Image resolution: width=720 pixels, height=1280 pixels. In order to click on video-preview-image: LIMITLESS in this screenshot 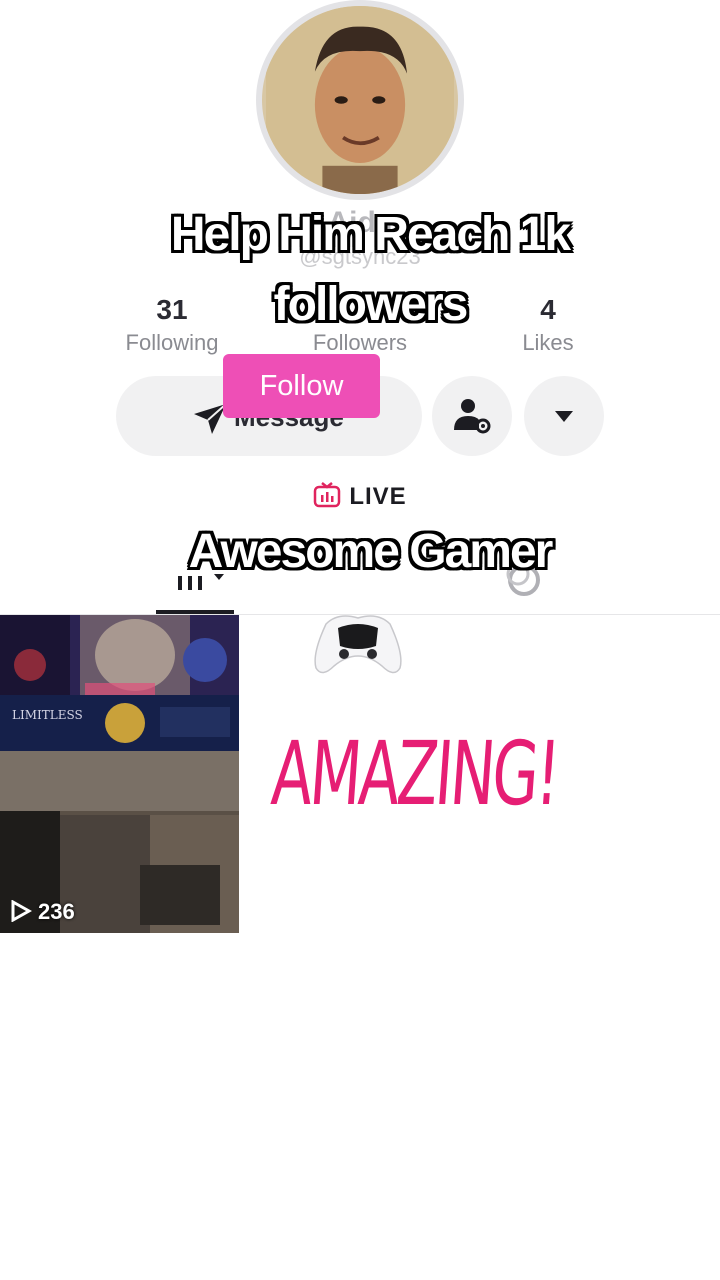, I will do `click(119, 774)`.